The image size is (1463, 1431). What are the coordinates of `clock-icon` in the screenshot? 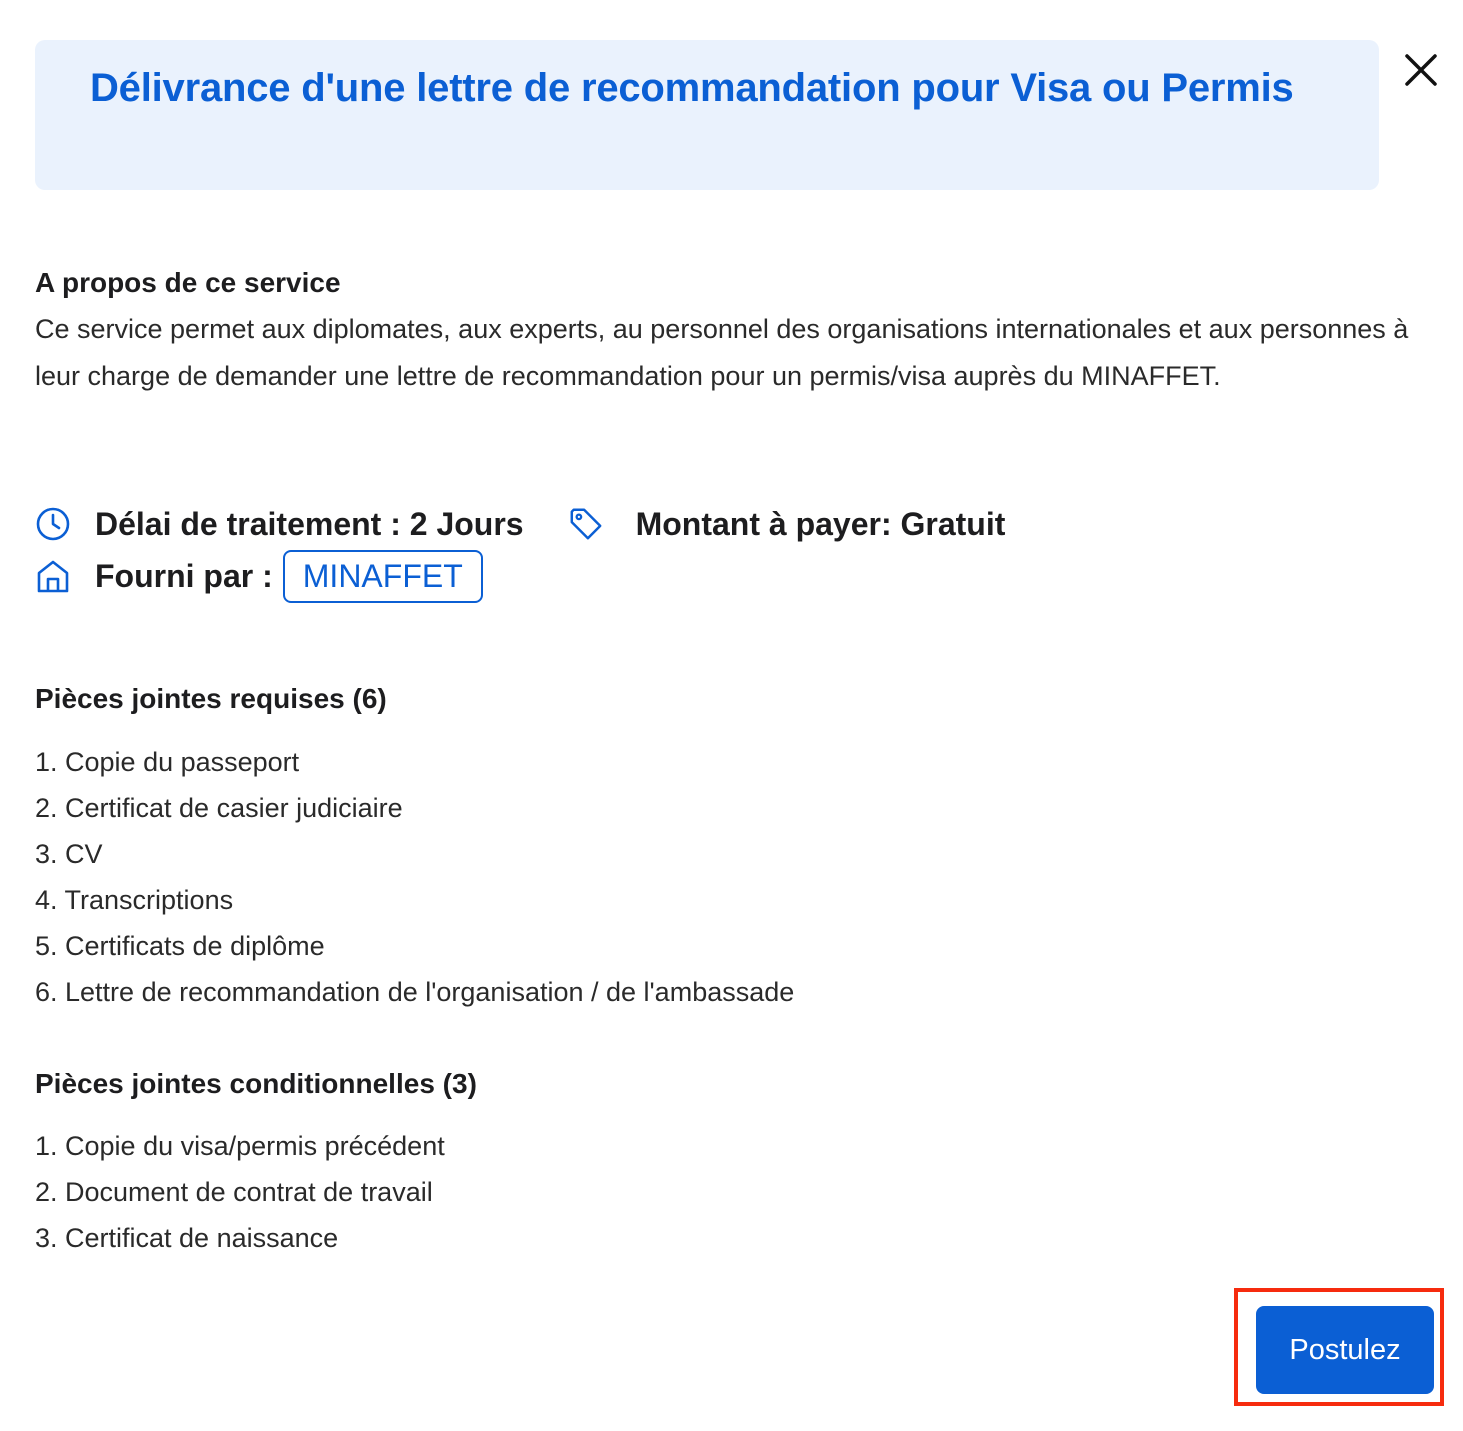 It's located at (53, 524).